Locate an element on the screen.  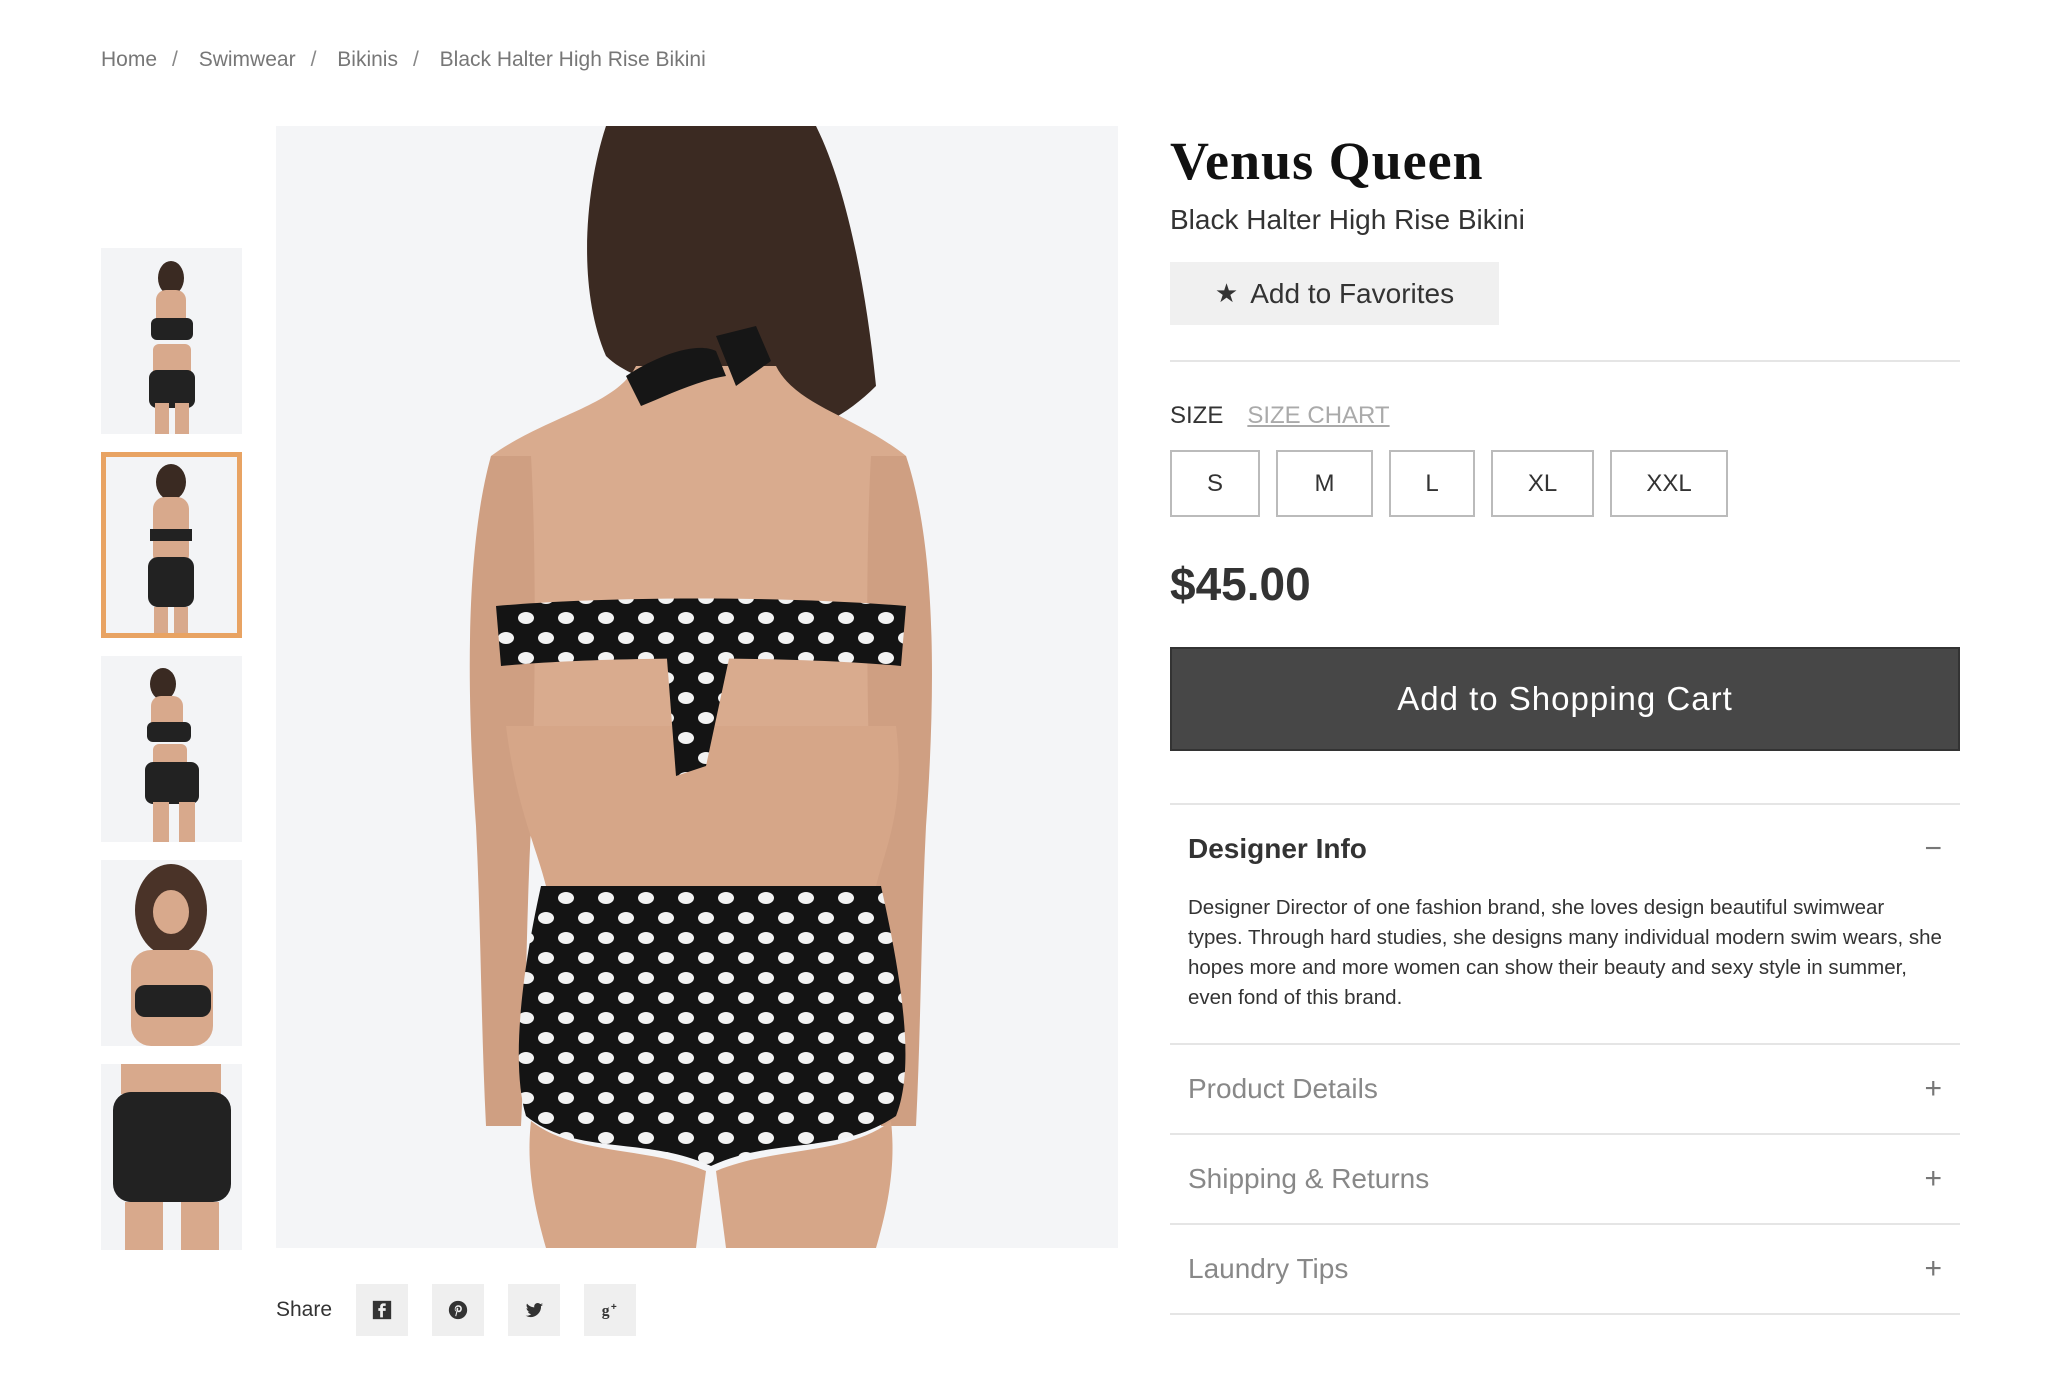
twitter-share-button is located at coordinates (534, 1310).